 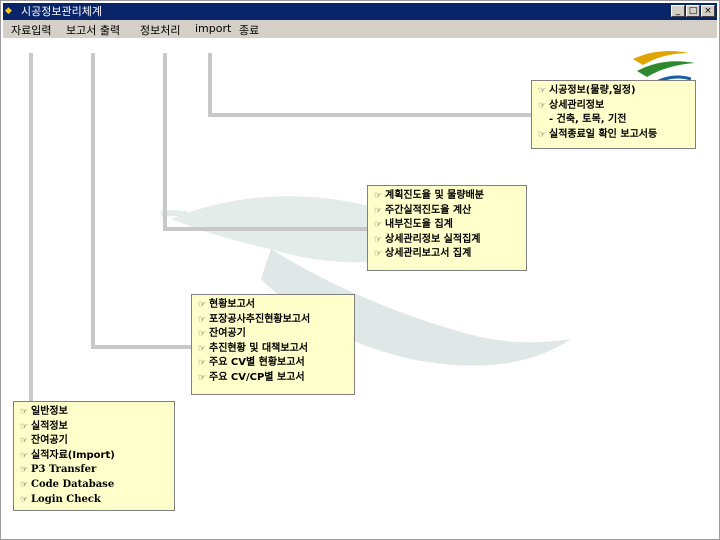 What do you see at coordinates (447, 196) in the screenshot?
I see `list-item: ☞ 계획진도율 및 물량배분` at bounding box center [447, 196].